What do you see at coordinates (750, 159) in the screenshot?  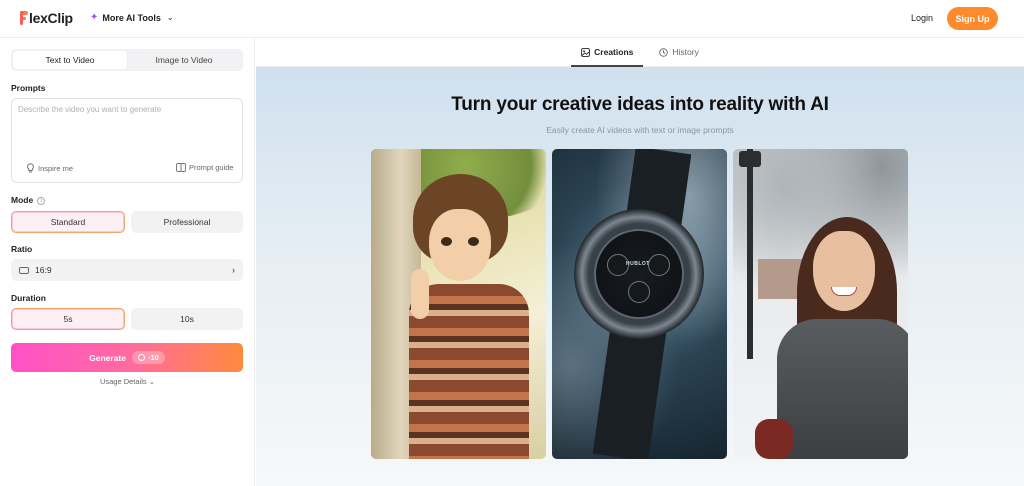 I see `lamp` at bounding box center [750, 159].